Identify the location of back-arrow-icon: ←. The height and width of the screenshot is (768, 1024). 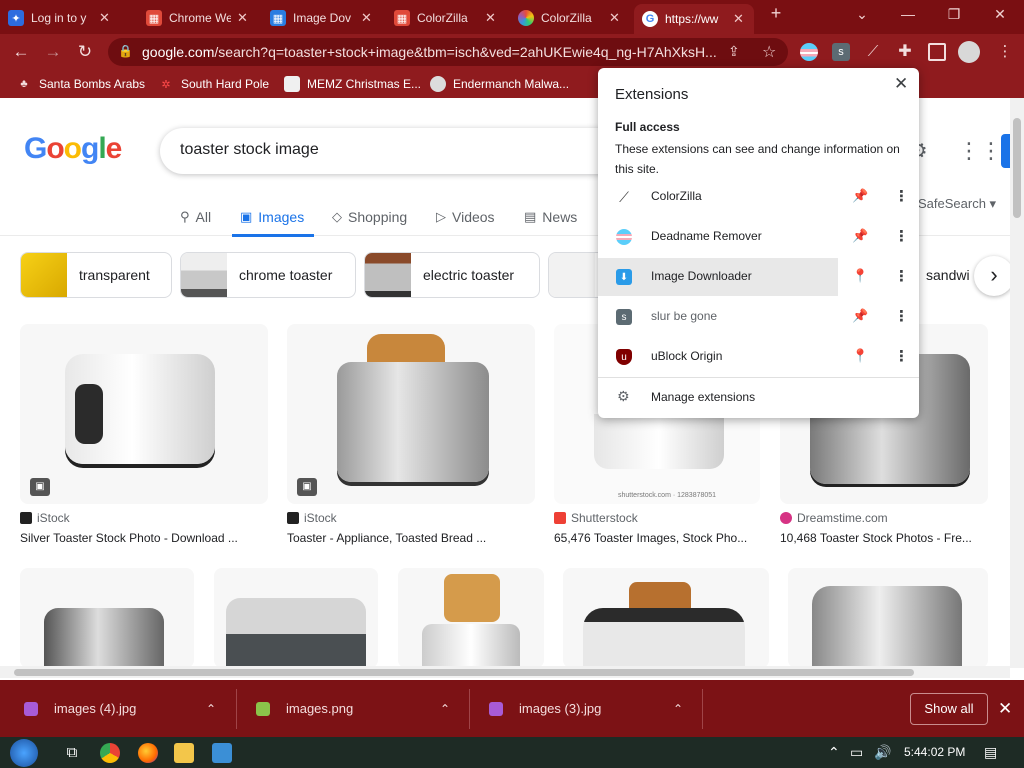
(21, 52).